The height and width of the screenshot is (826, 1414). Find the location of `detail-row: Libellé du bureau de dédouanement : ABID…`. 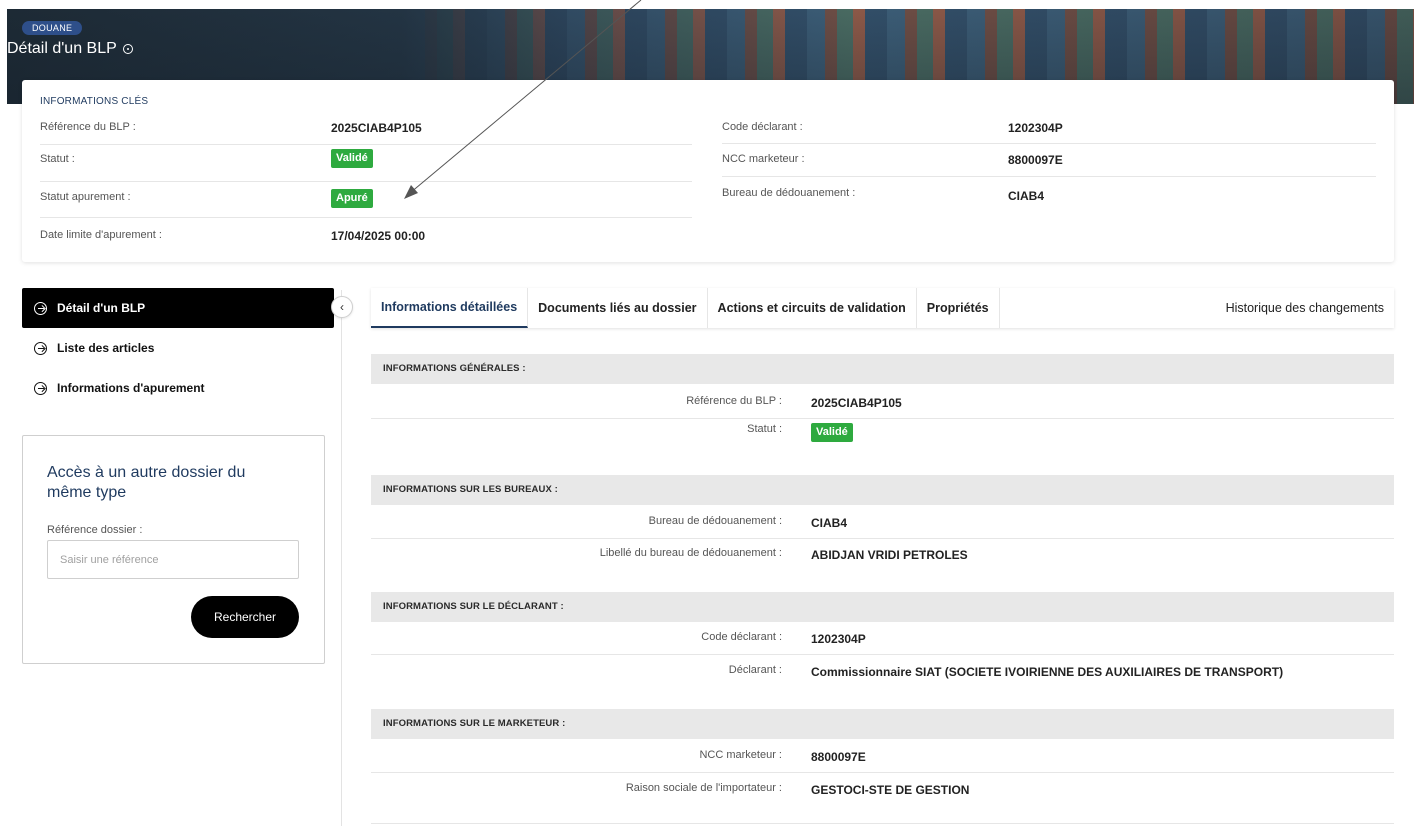

detail-row: Libellé du bureau de dédouanement : ABID… is located at coordinates (882, 554).